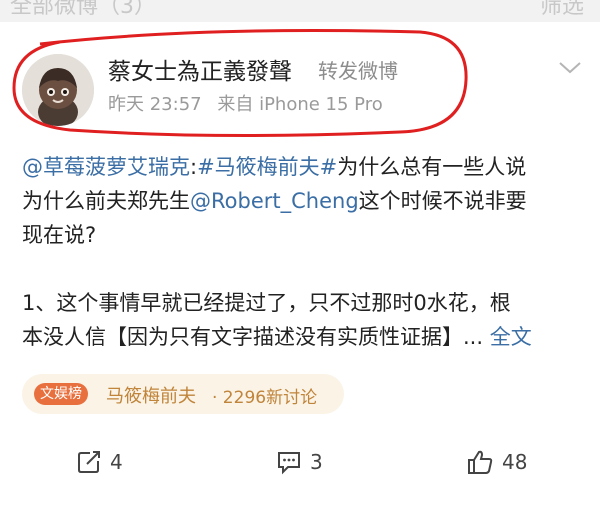  Describe the element at coordinates (200, 69) in the screenshot. I see `author-name: 蔡女士為正義發聲` at that location.